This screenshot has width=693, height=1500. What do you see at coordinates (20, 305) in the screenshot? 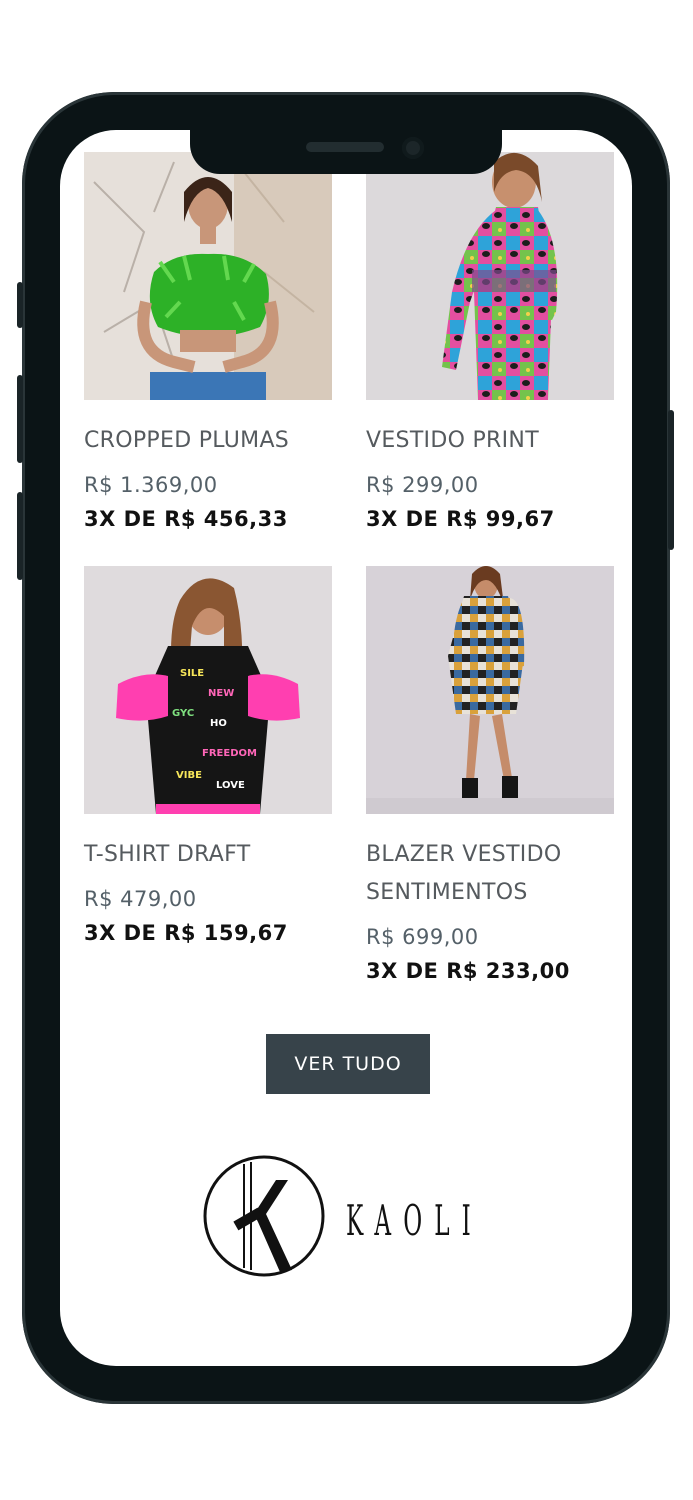
I see `mute-switch` at bounding box center [20, 305].